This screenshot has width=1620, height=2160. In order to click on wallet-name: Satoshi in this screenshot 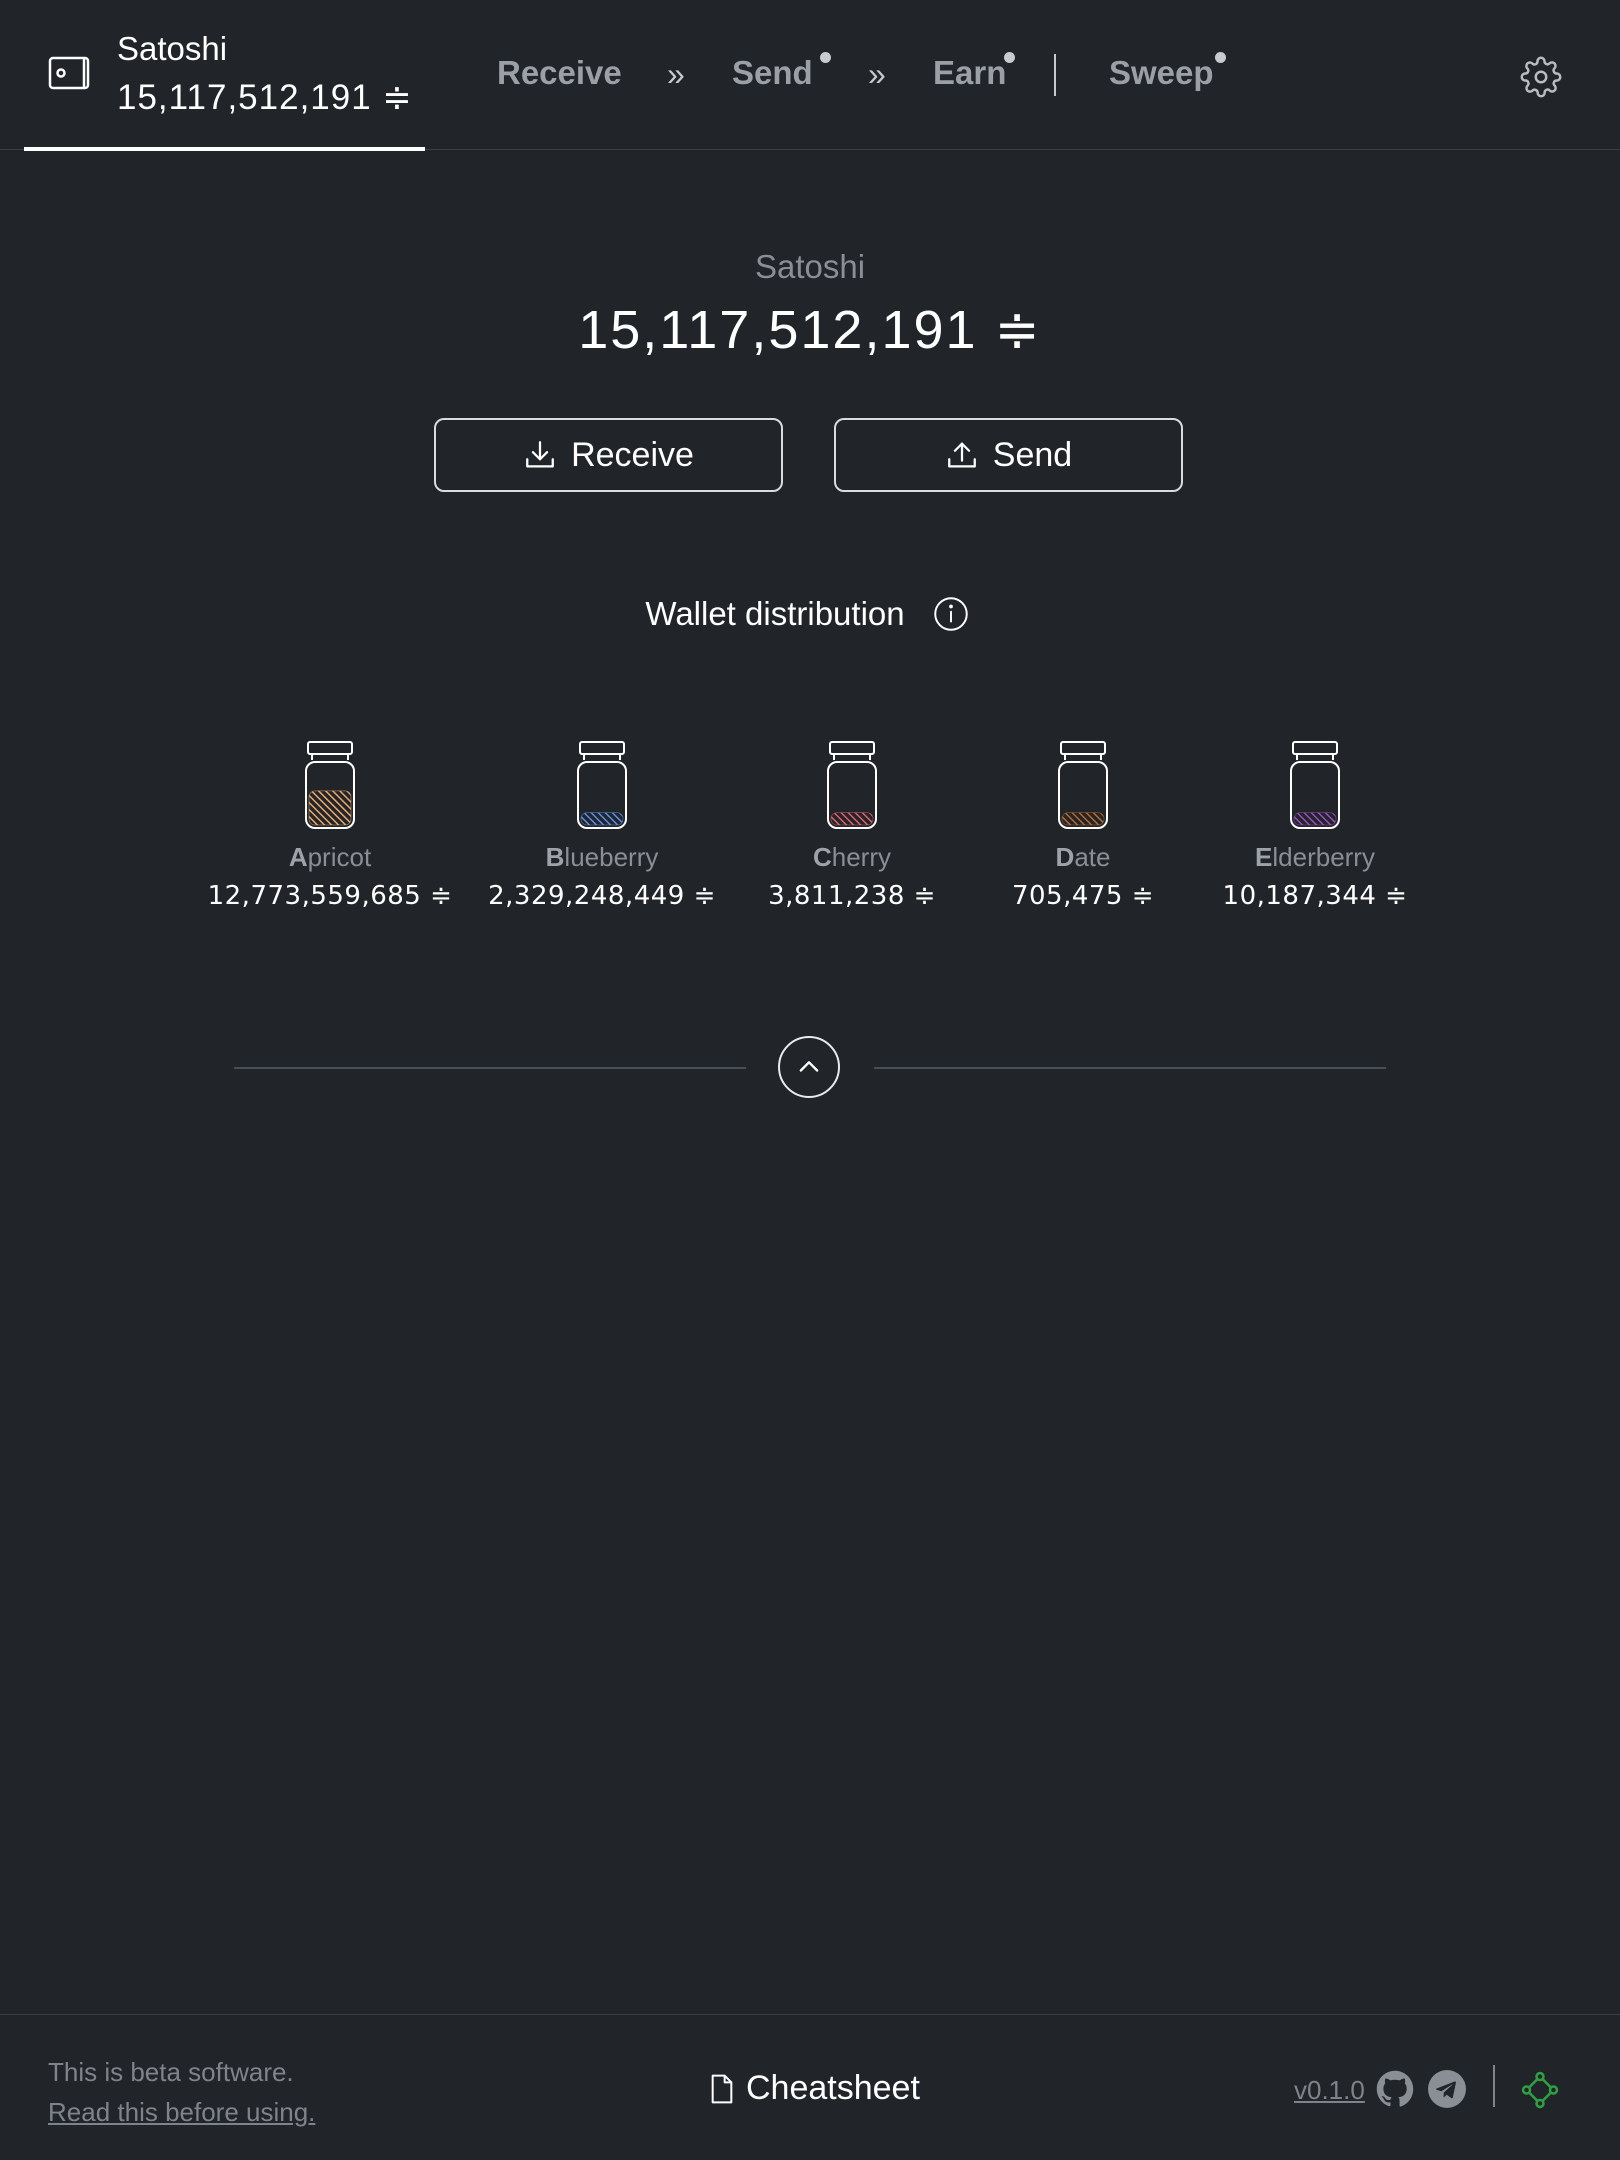, I will do `click(172, 48)`.